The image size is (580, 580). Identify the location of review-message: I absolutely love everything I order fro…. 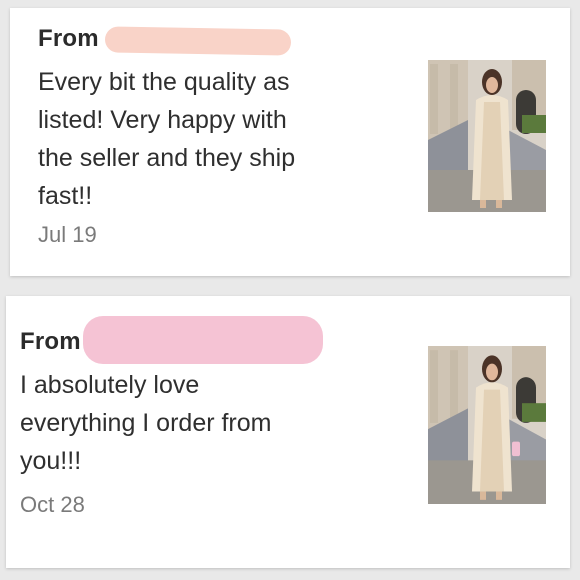
(146, 423).